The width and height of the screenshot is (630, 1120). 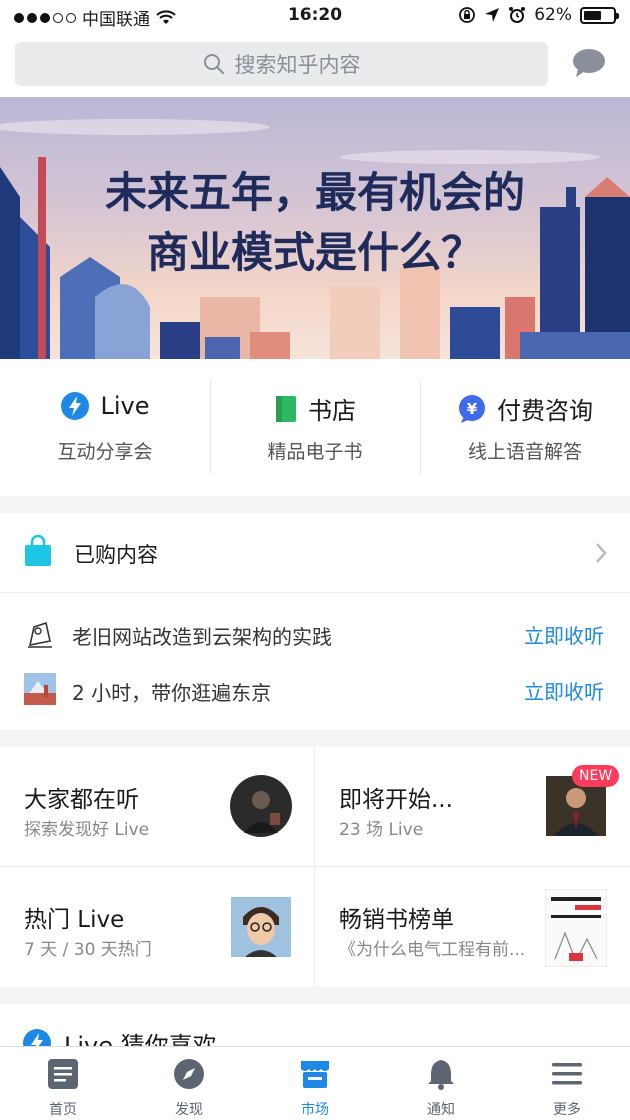 I want to click on card-subtitle: 探索发现好 Live, so click(x=87, y=830).